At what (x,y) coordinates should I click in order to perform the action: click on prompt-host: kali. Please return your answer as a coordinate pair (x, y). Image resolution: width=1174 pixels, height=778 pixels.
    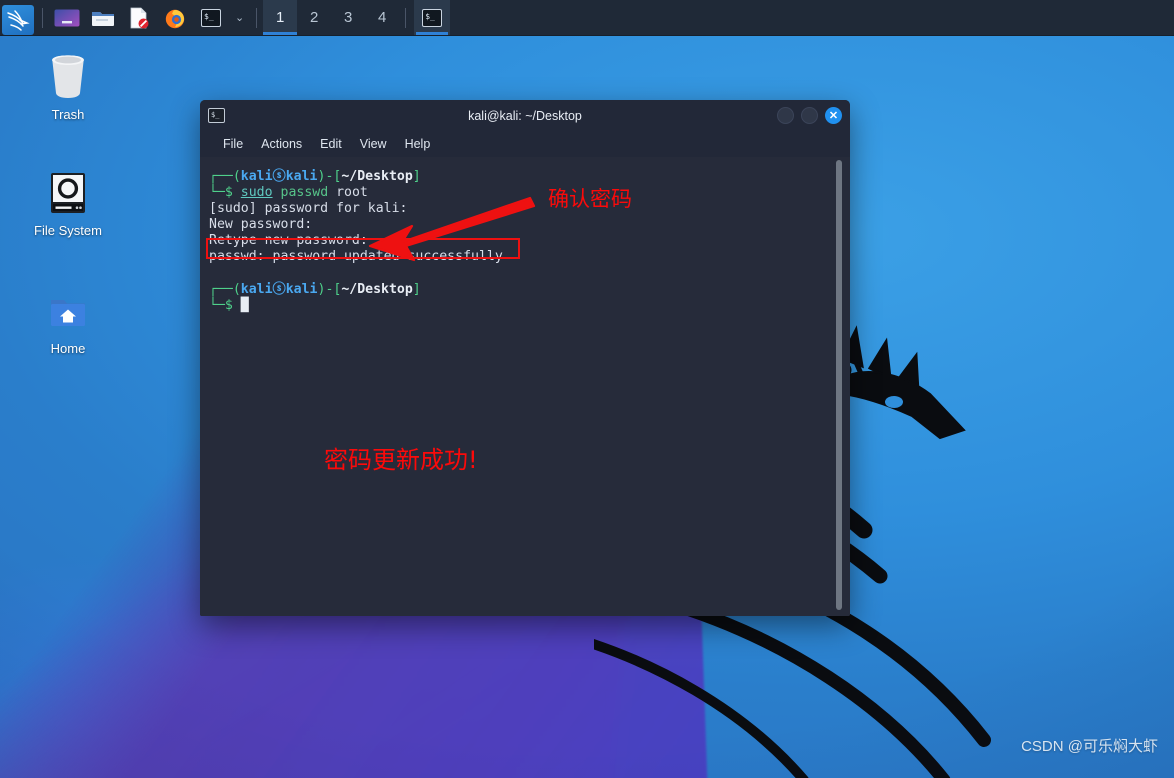
    Looking at the image, I should click on (301, 176).